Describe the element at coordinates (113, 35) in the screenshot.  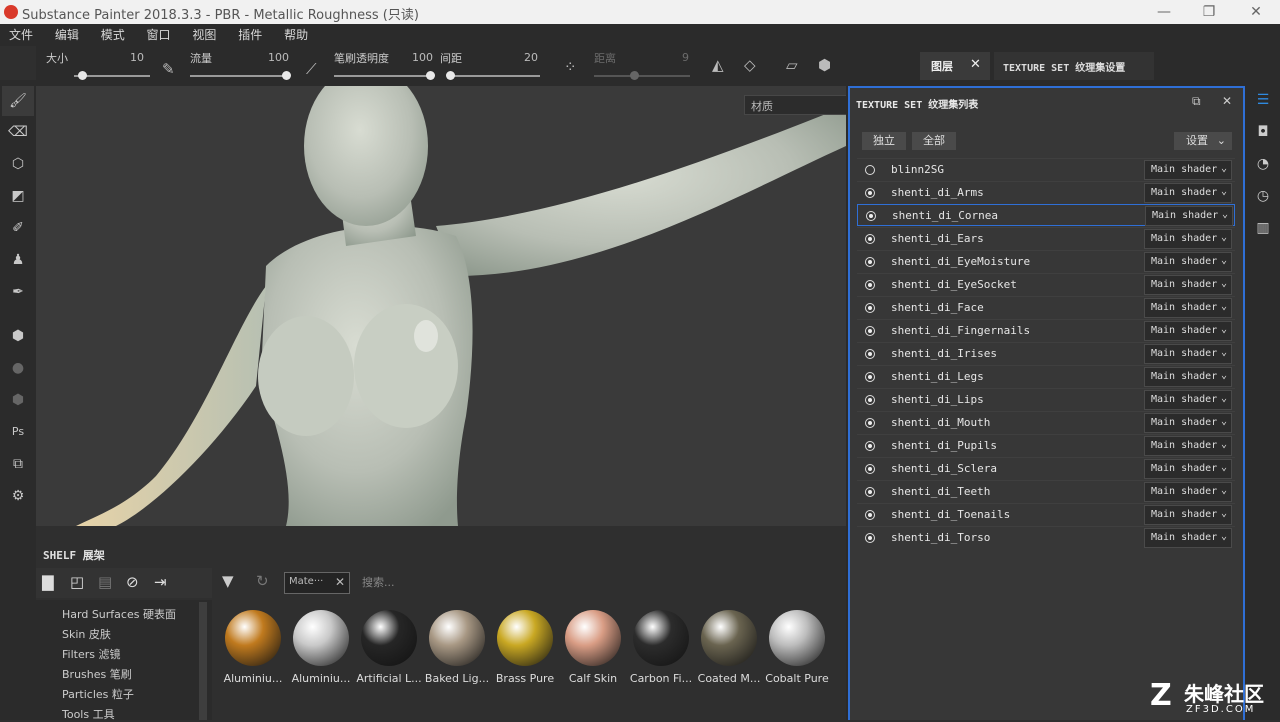
I see `menu-mode: 模式` at that location.